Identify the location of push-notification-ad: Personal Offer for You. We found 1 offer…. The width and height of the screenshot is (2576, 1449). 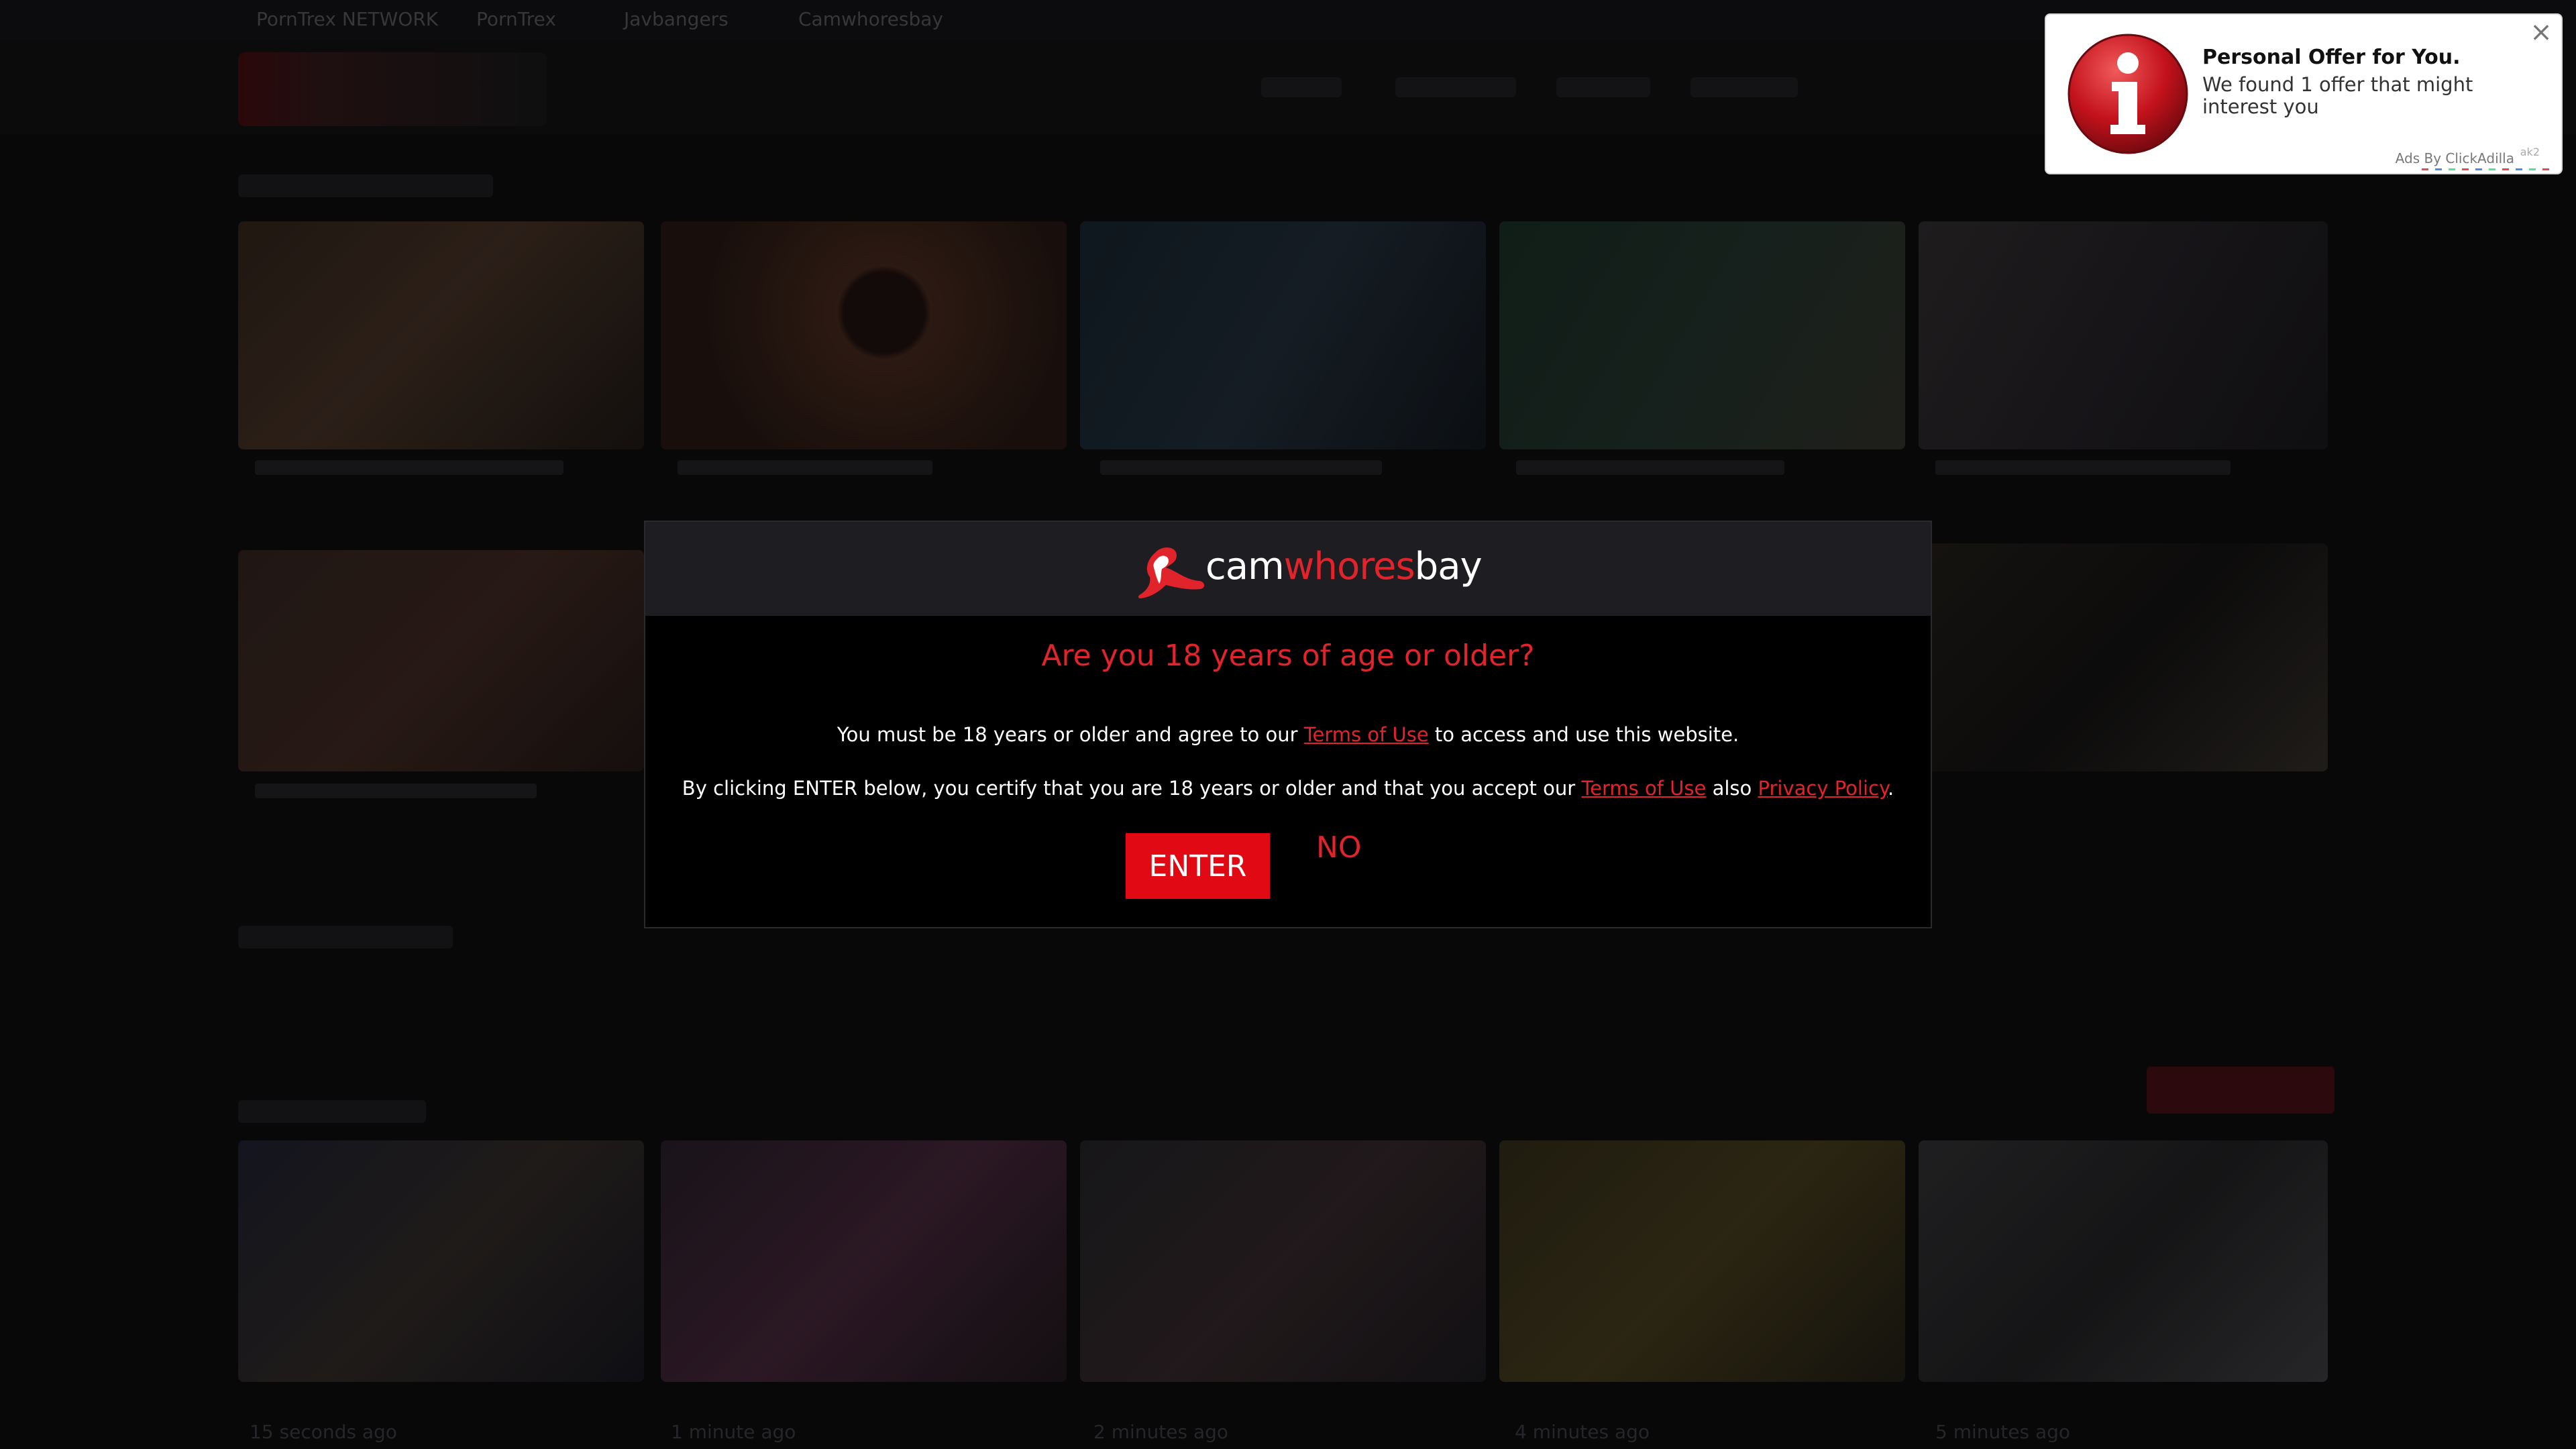
(2304, 93).